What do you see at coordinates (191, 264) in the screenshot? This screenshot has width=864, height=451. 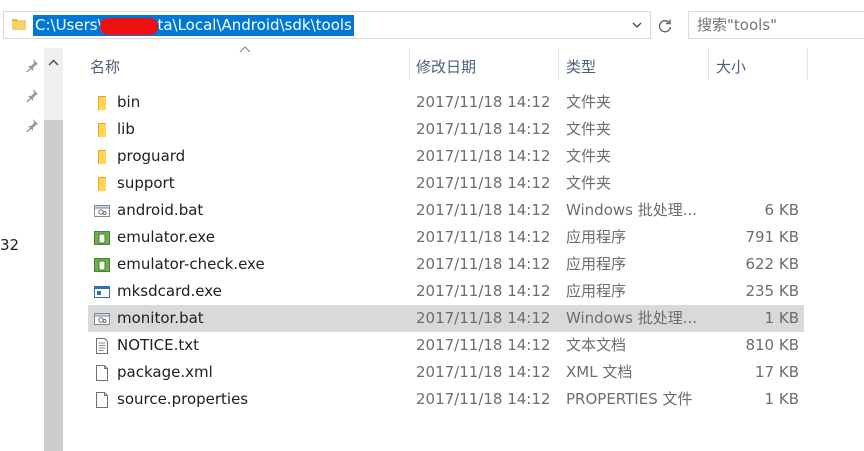 I see `file-name: emulator-check.exe` at bounding box center [191, 264].